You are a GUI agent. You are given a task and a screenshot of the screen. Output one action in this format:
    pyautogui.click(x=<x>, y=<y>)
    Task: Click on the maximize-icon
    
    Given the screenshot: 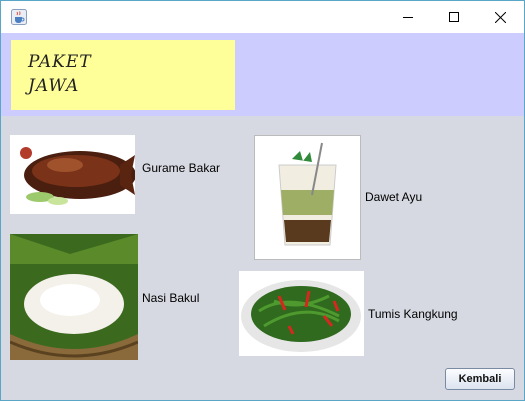 What is the action you would take?
    pyautogui.click(x=454, y=17)
    